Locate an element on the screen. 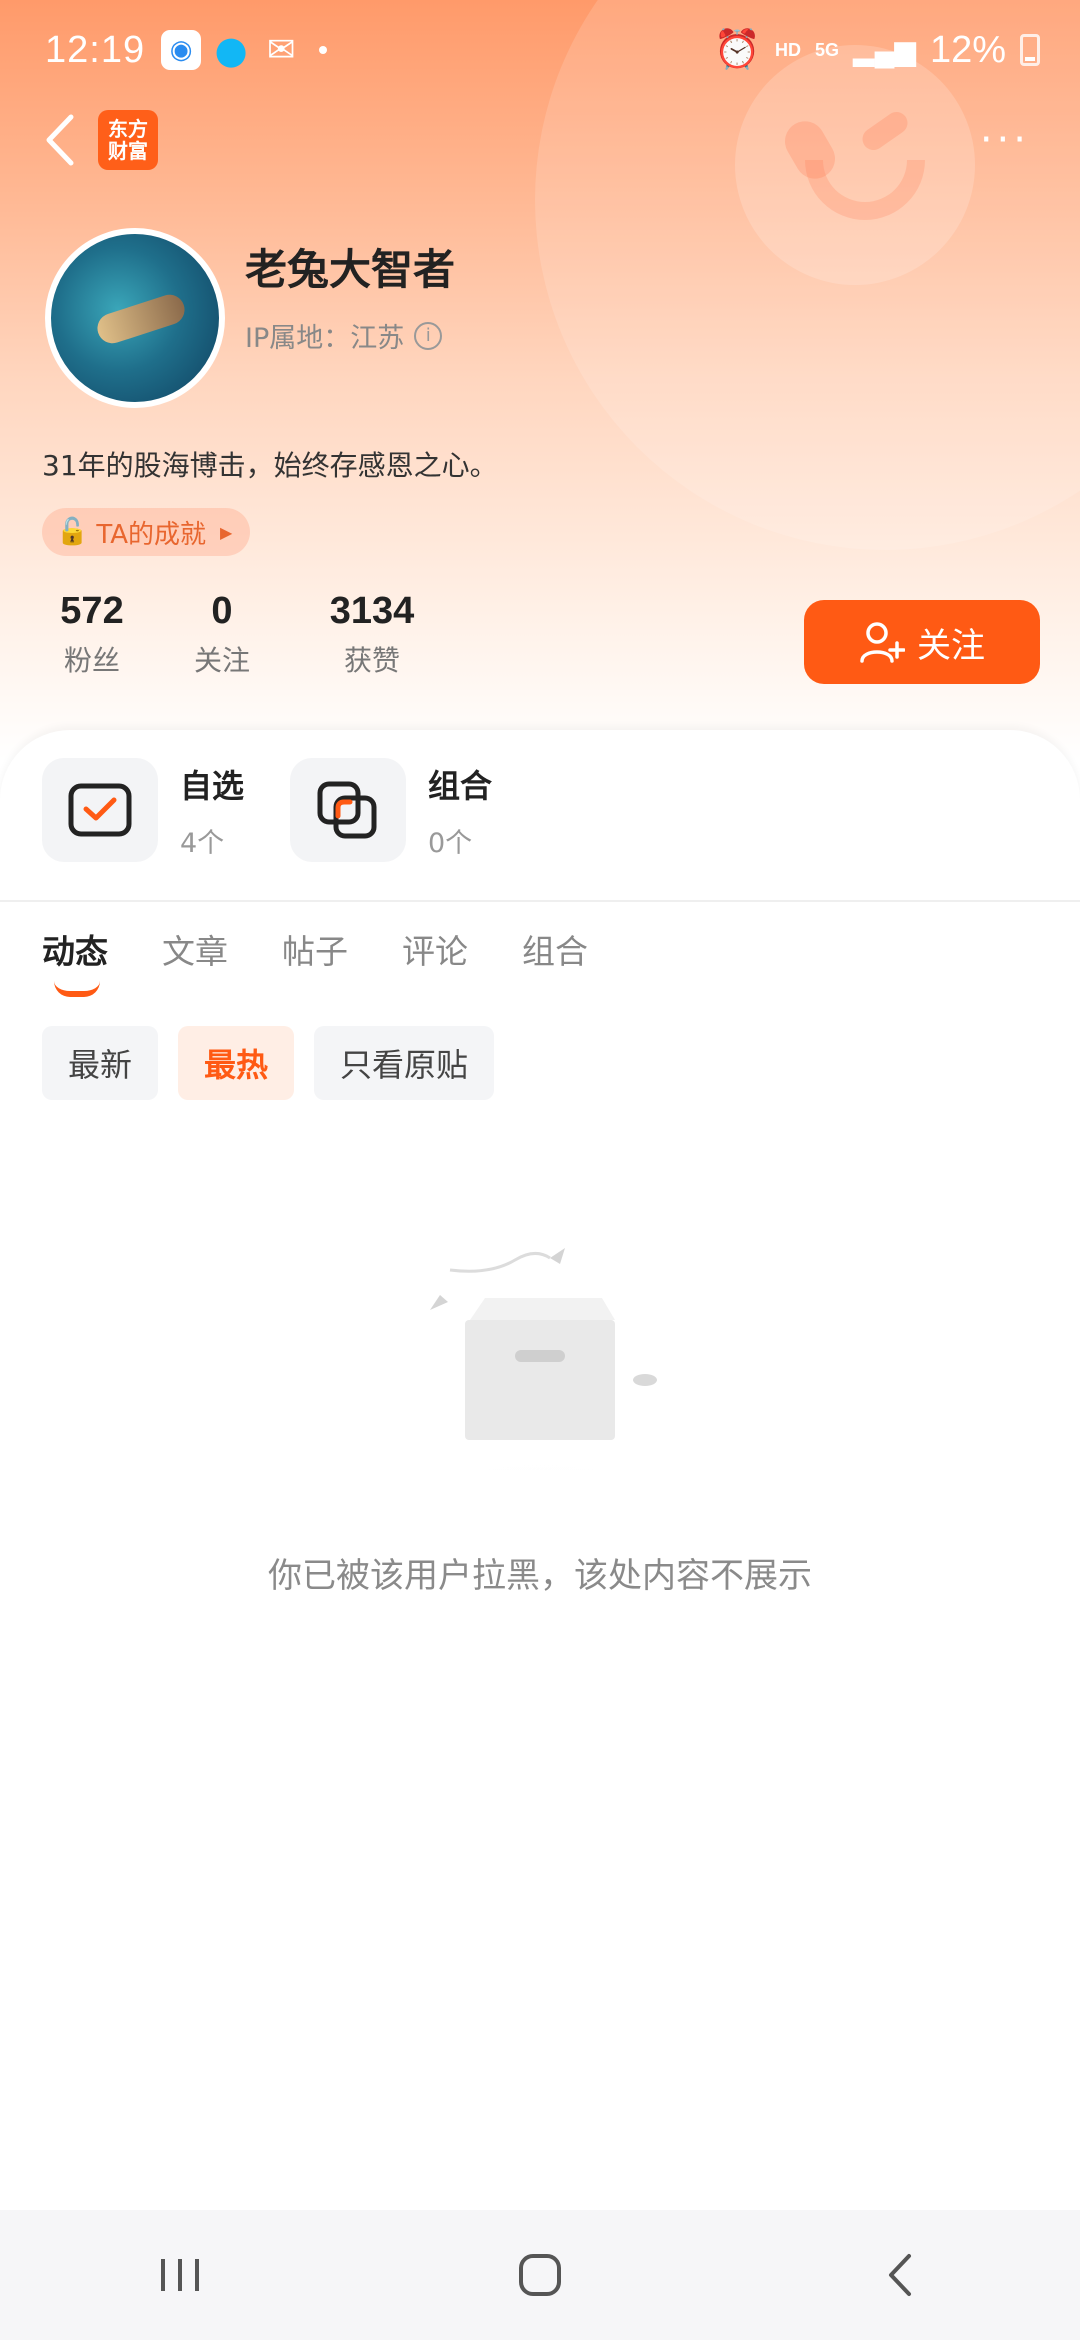 Image resolution: width=1080 pixels, height=2340 pixels. status-bar: 12:19 ◉ ● ✉ ⏰ HD 5G ▂▄▆ 12% is located at coordinates (540, 50).